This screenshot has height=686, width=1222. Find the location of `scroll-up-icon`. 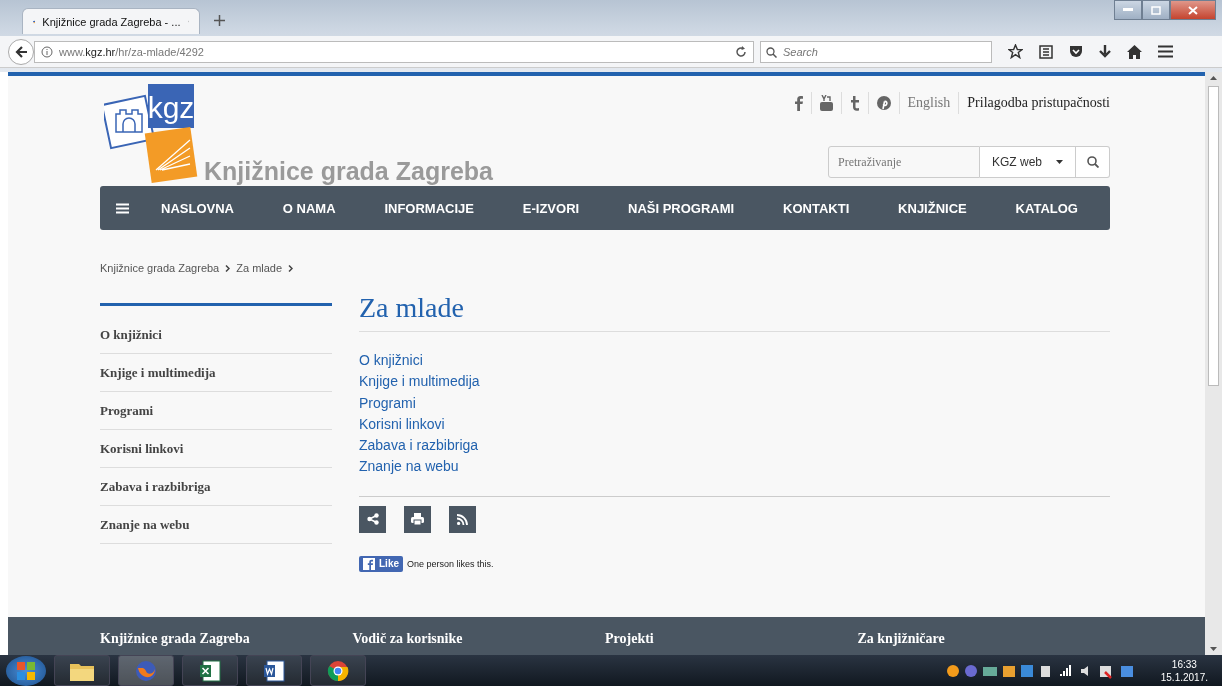

scroll-up-icon is located at coordinates (1213, 78).